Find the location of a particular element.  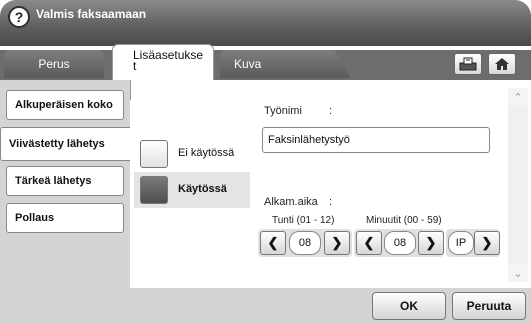

option-off-button is located at coordinates (154, 154).